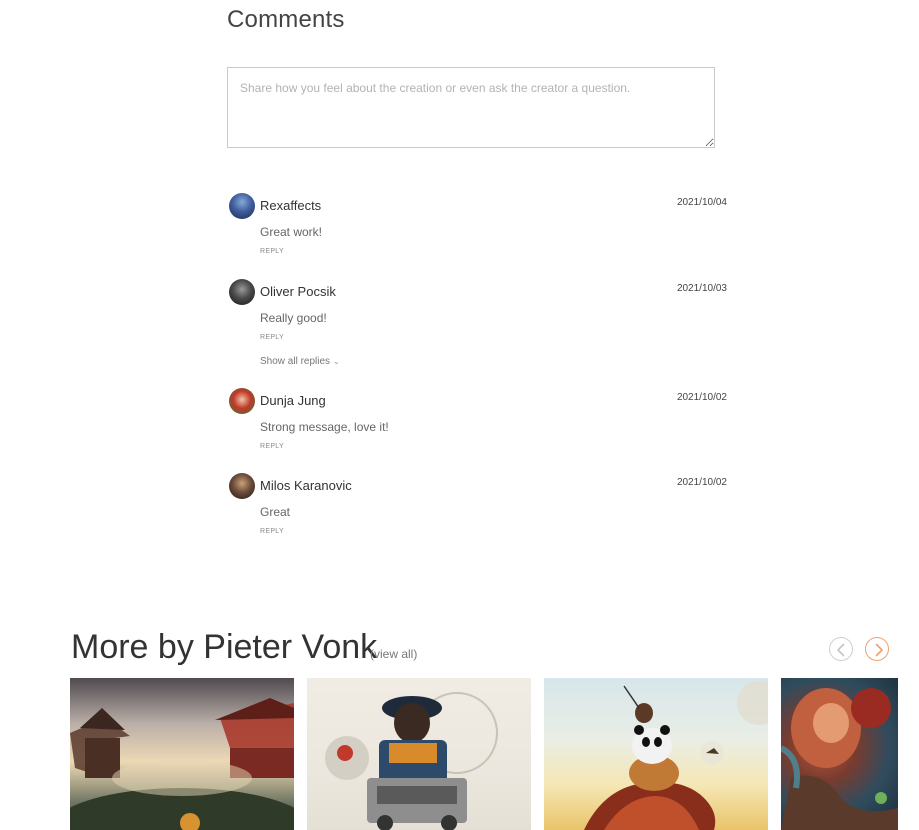  Describe the element at coordinates (478, 228) in the screenshot. I see `comment-item: Rexaffects 2021/10/04 Great work! REPLY` at that location.